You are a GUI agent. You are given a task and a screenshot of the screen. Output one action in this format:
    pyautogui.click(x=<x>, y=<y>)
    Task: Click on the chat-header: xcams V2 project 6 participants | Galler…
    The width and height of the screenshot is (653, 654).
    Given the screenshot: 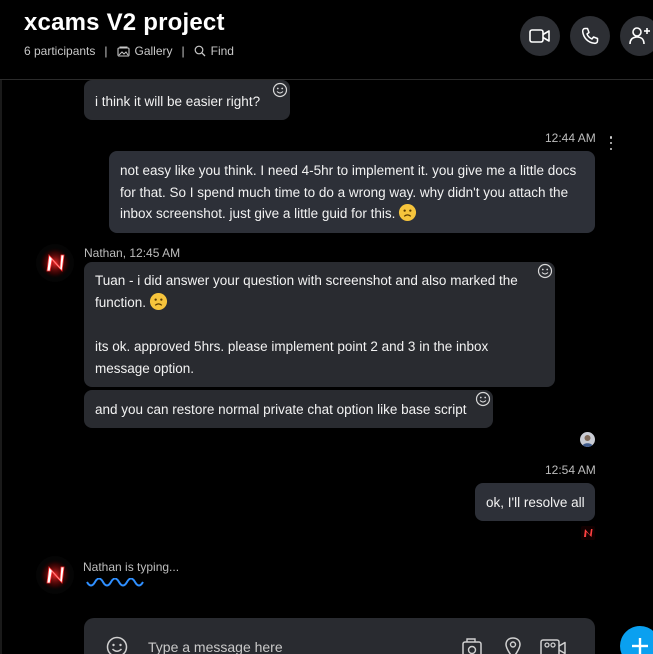 What is the action you would take?
    pyautogui.click(x=326, y=40)
    